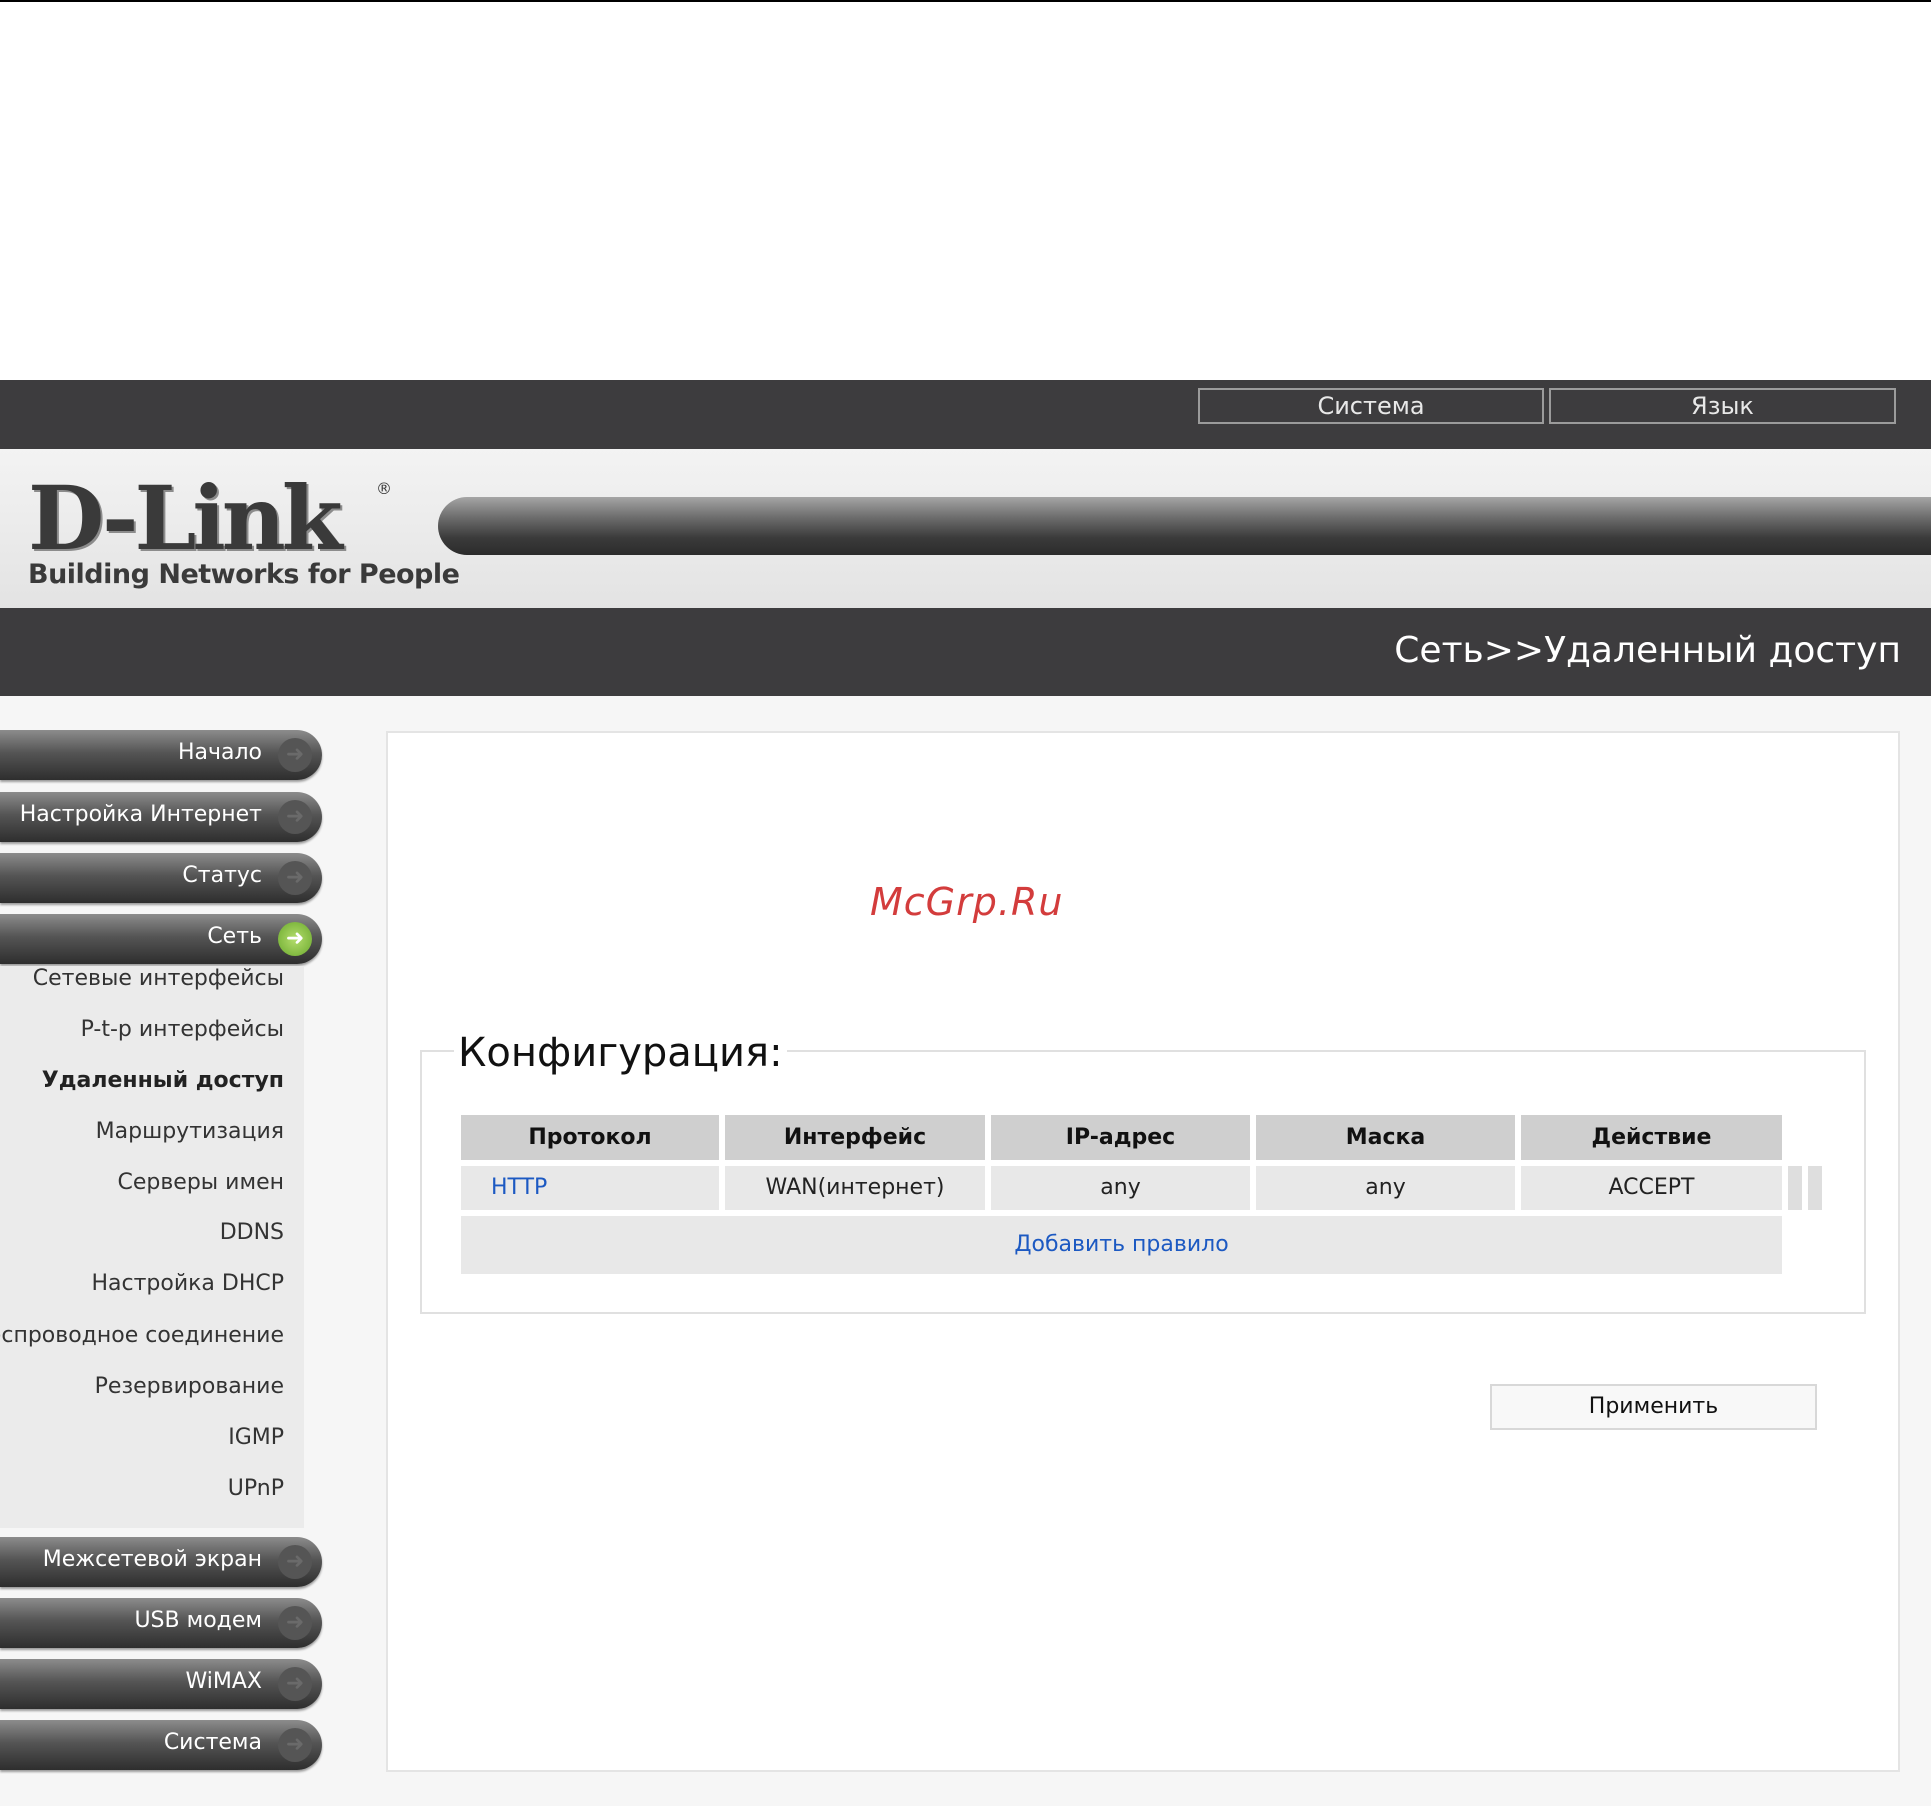 The height and width of the screenshot is (1806, 1931). Describe the element at coordinates (140, 814) in the screenshot. I see `menu-item-label: Настройка Интернет` at that location.